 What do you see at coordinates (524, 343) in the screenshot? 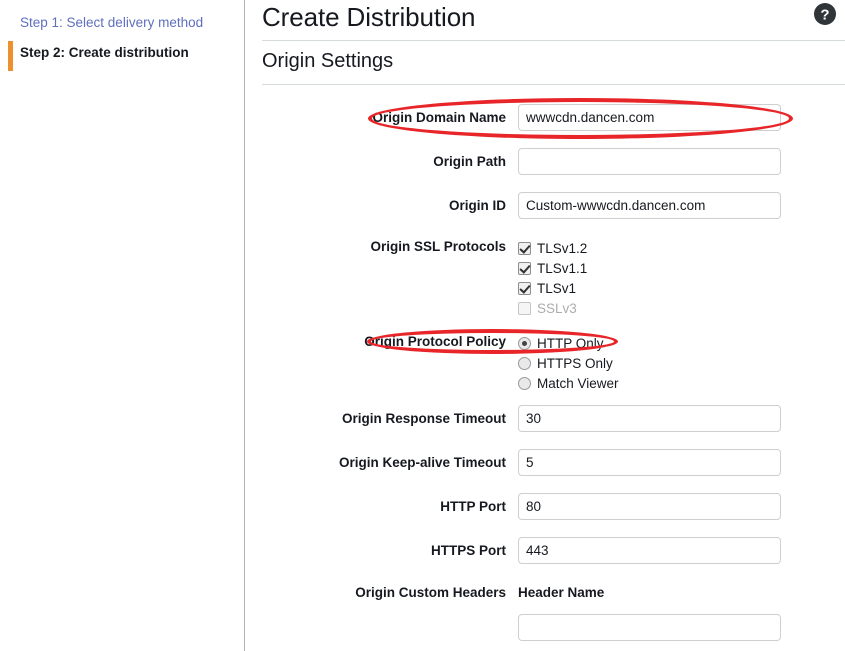
I see `radio-http-only-button` at bounding box center [524, 343].